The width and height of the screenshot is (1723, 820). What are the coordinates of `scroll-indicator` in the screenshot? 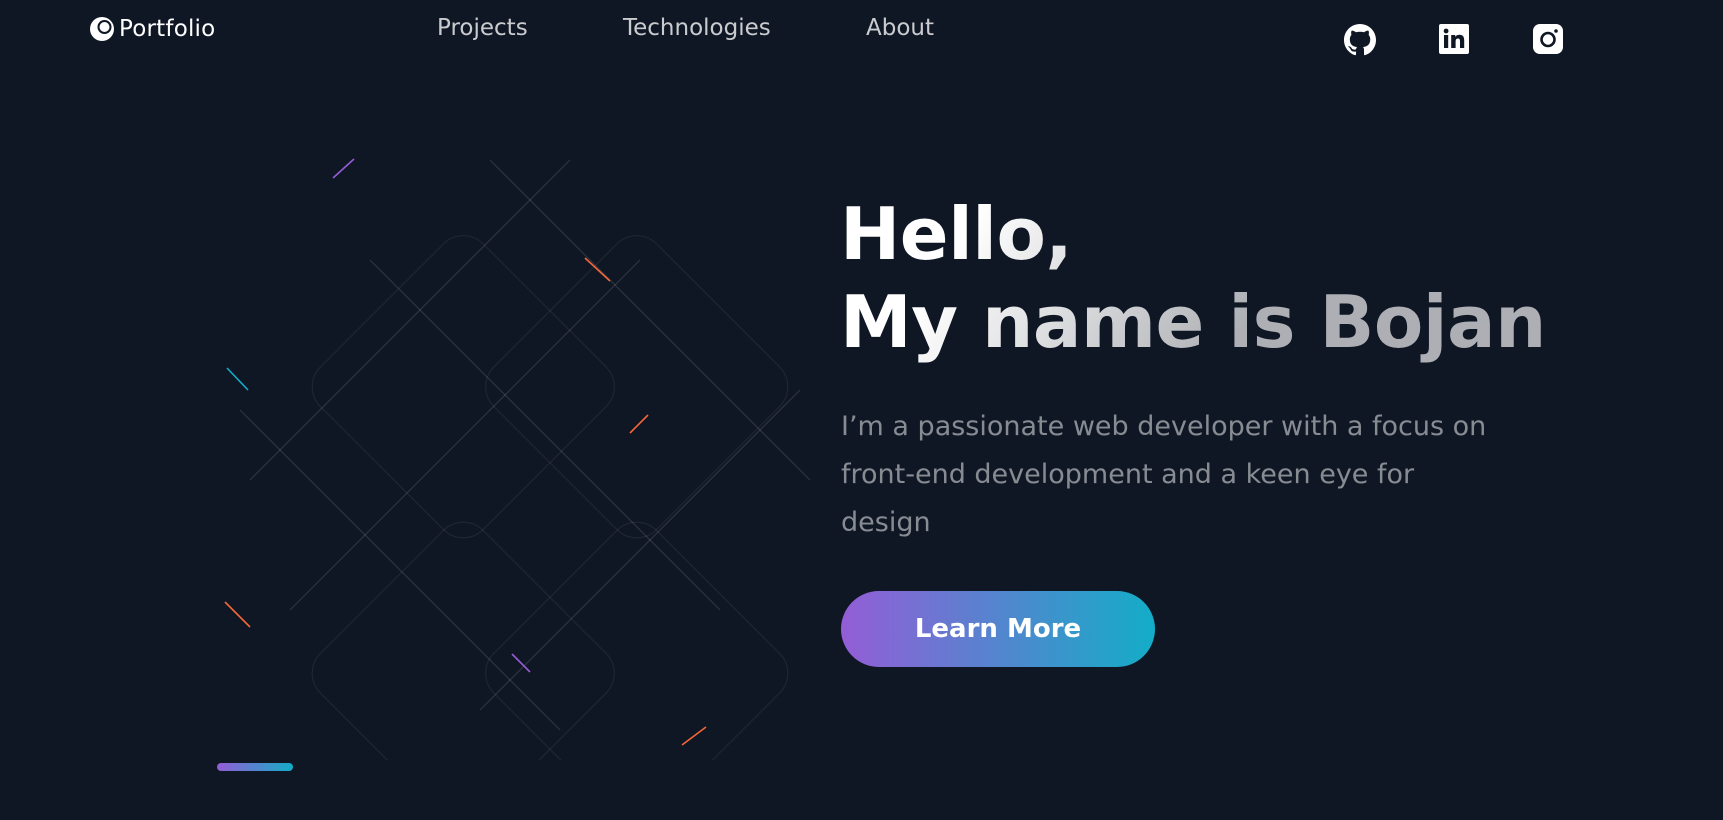 It's located at (255, 767).